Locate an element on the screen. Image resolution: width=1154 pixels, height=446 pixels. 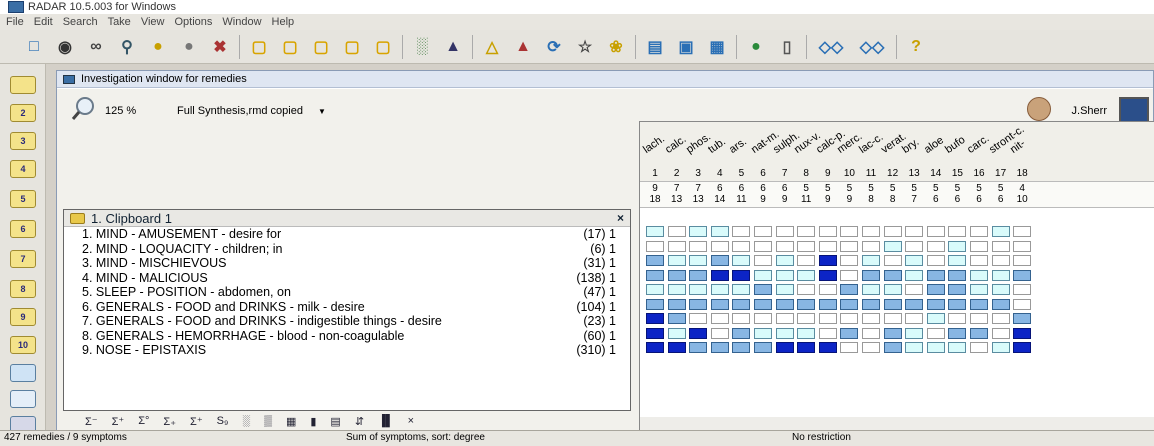
clipboard-10-icon: 10 is located at coordinates (23, 345).